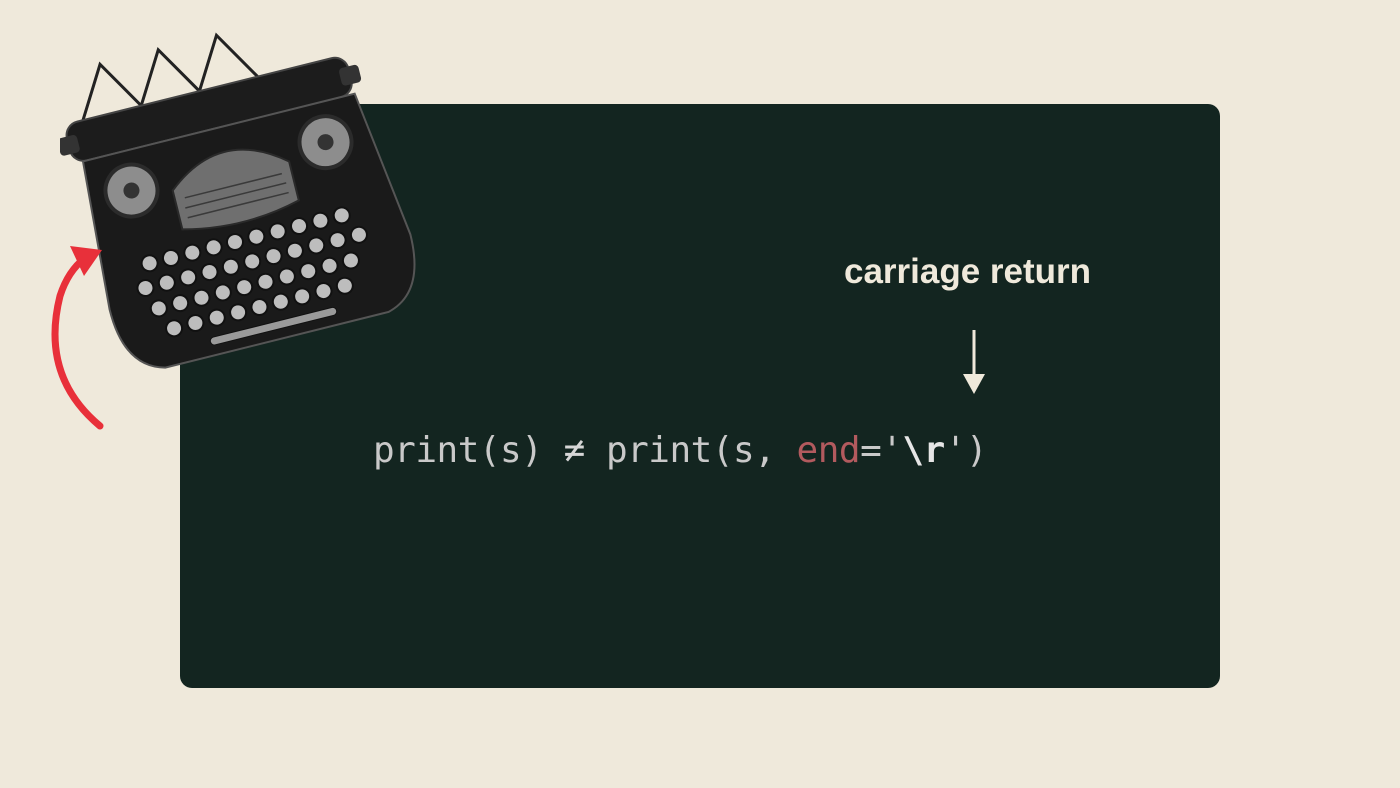 The height and width of the screenshot is (788, 1400). What do you see at coordinates (966, 450) in the screenshot?
I see `code-closing: ')` at bounding box center [966, 450].